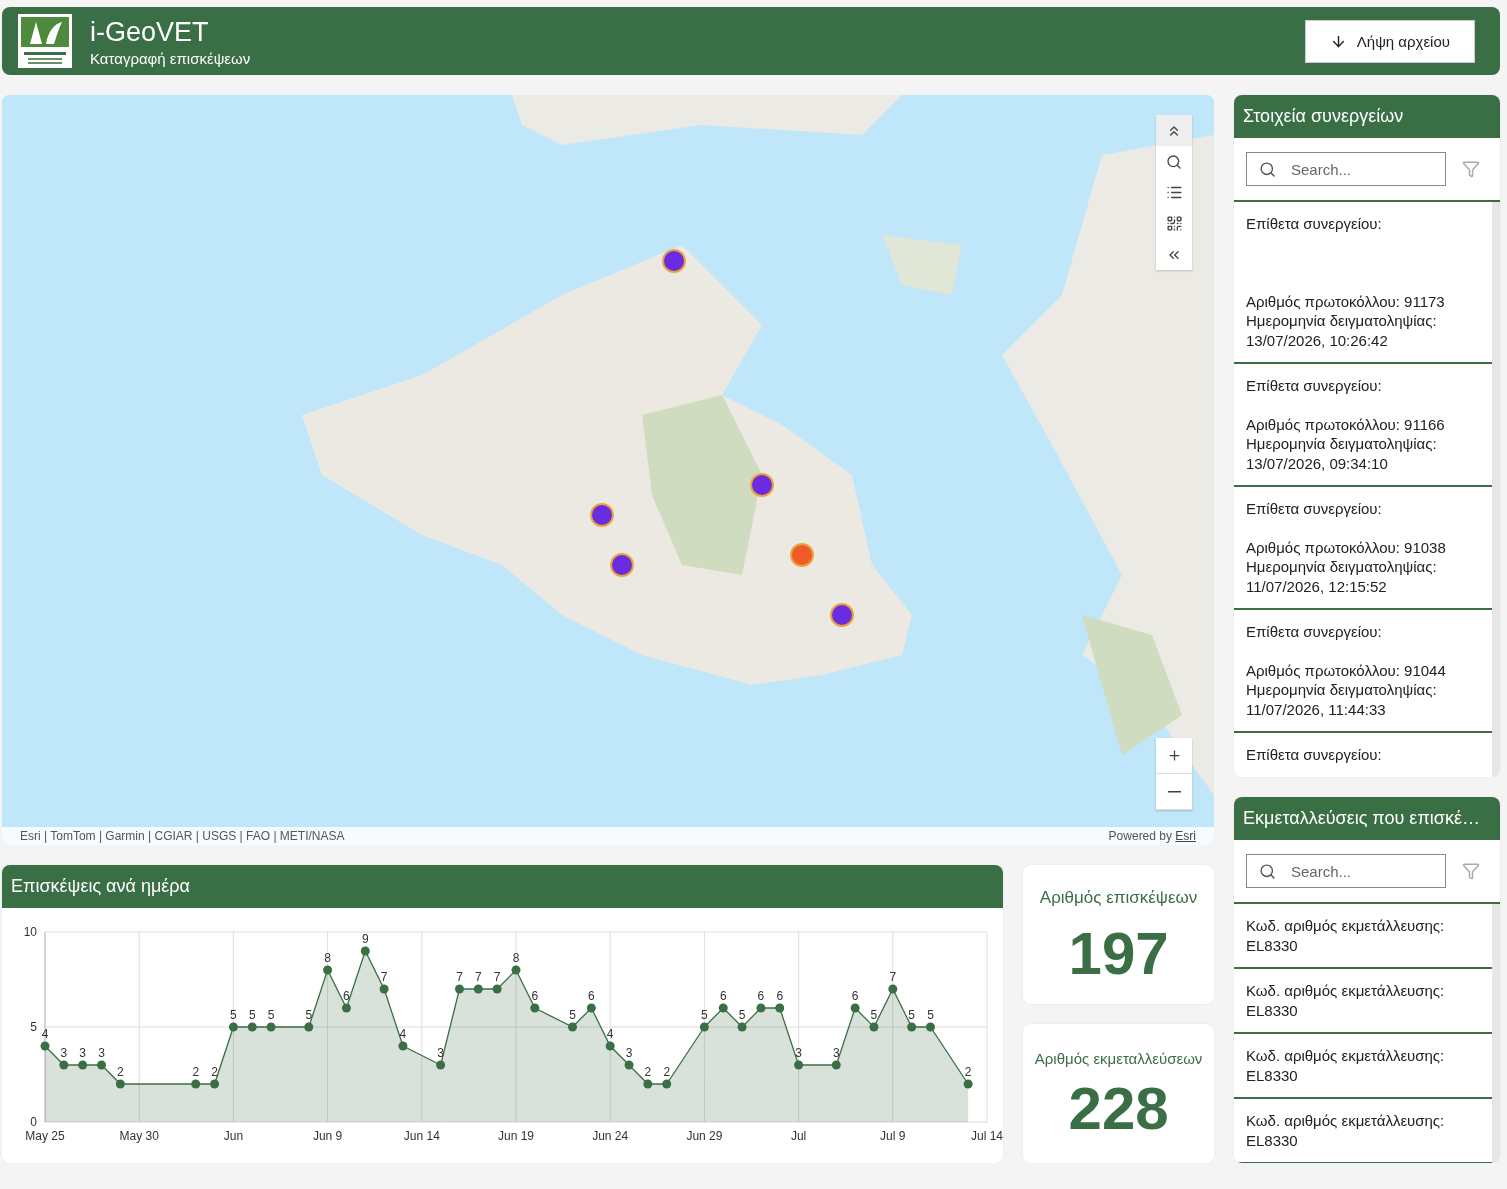 Image resolution: width=1507 pixels, height=1189 pixels. Describe the element at coordinates (987, 1136) in the screenshot. I see `axis-label: Jul 14` at that location.